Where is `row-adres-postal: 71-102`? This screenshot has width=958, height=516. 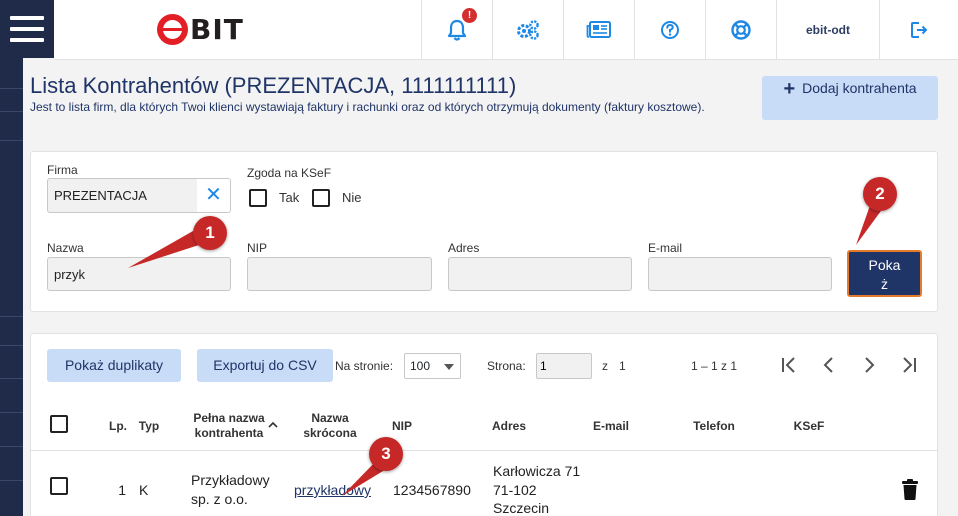 row-adres-postal: 71-102 is located at coordinates (515, 490).